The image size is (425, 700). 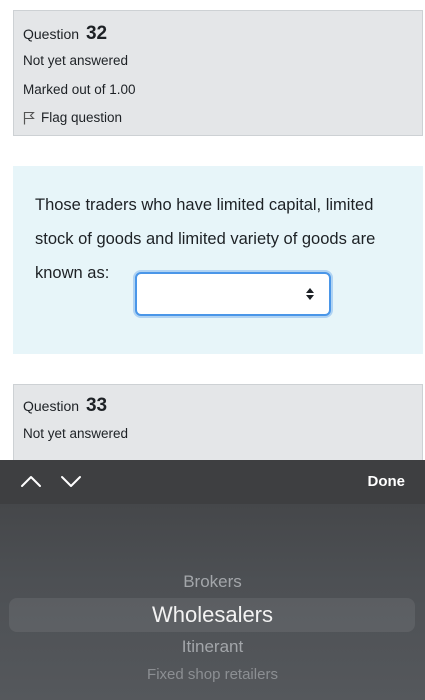 What do you see at coordinates (29, 117) in the screenshot?
I see `flag-icon` at bounding box center [29, 117].